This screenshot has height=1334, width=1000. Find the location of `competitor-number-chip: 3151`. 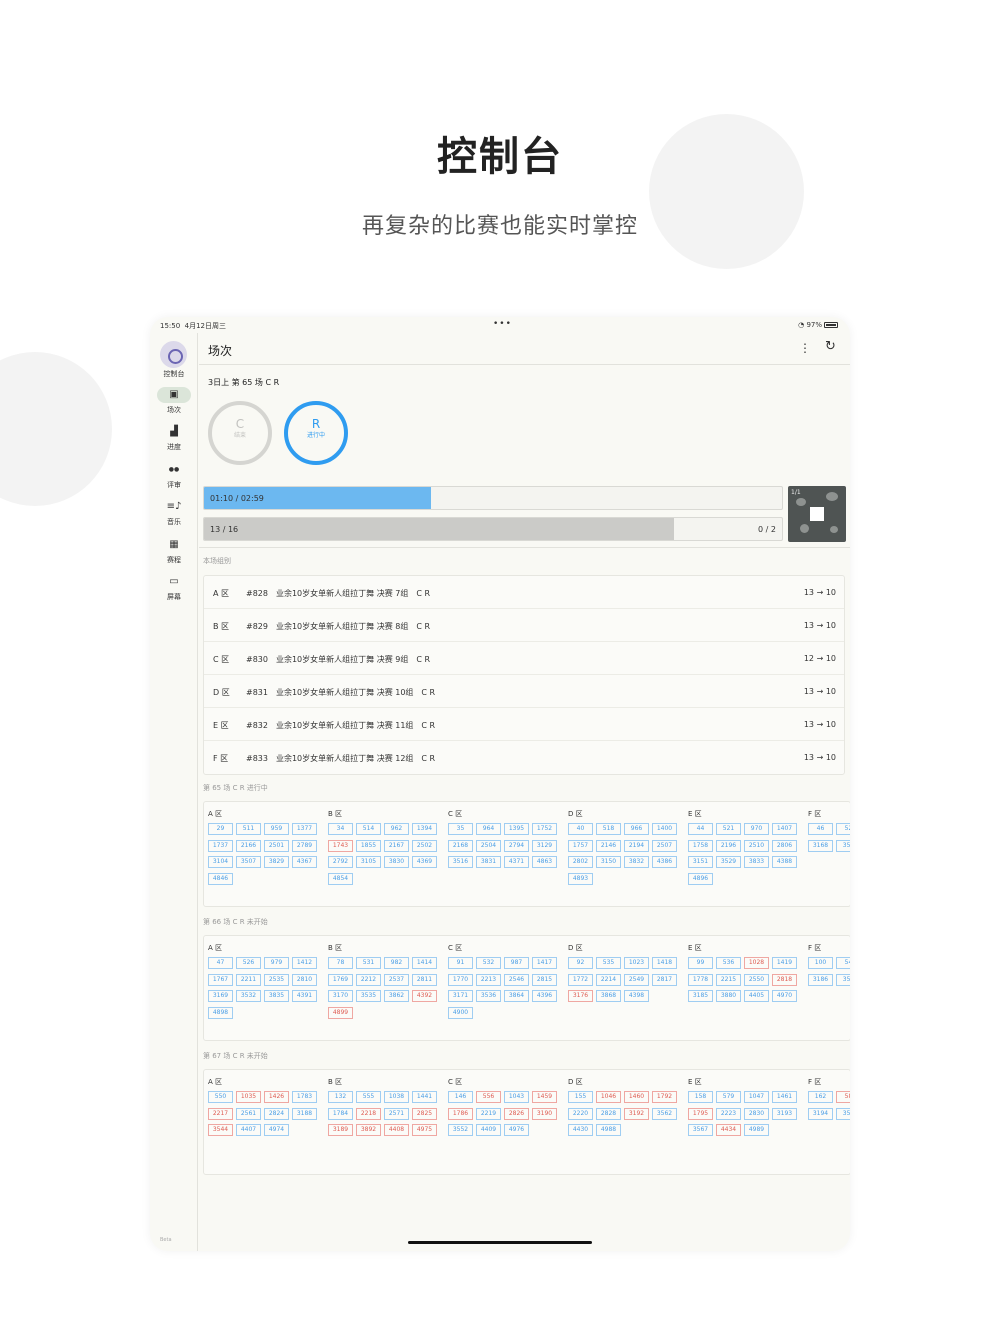

competitor-number-chip: 3151 is located at coordinates (700, 862).